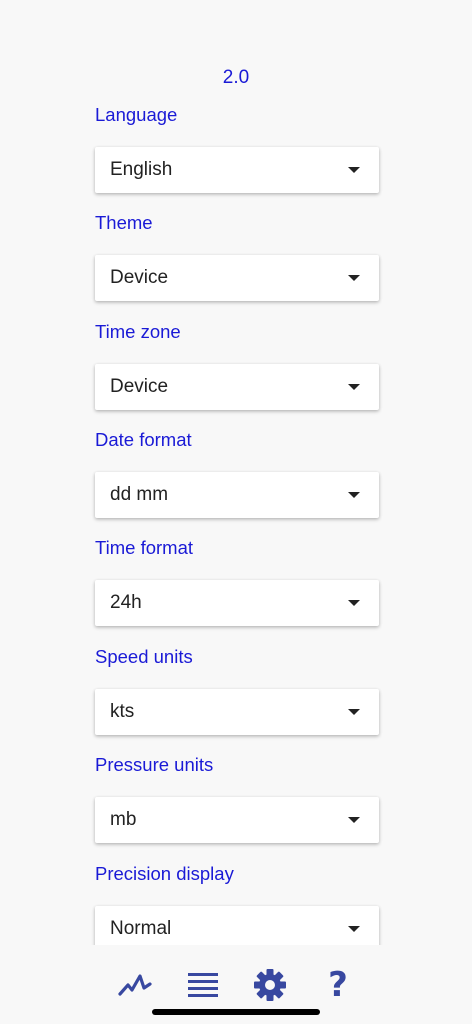 This screenshot has height=1024, width=472. I want to click on time-zone-select-value: Device, so click(139, 386).